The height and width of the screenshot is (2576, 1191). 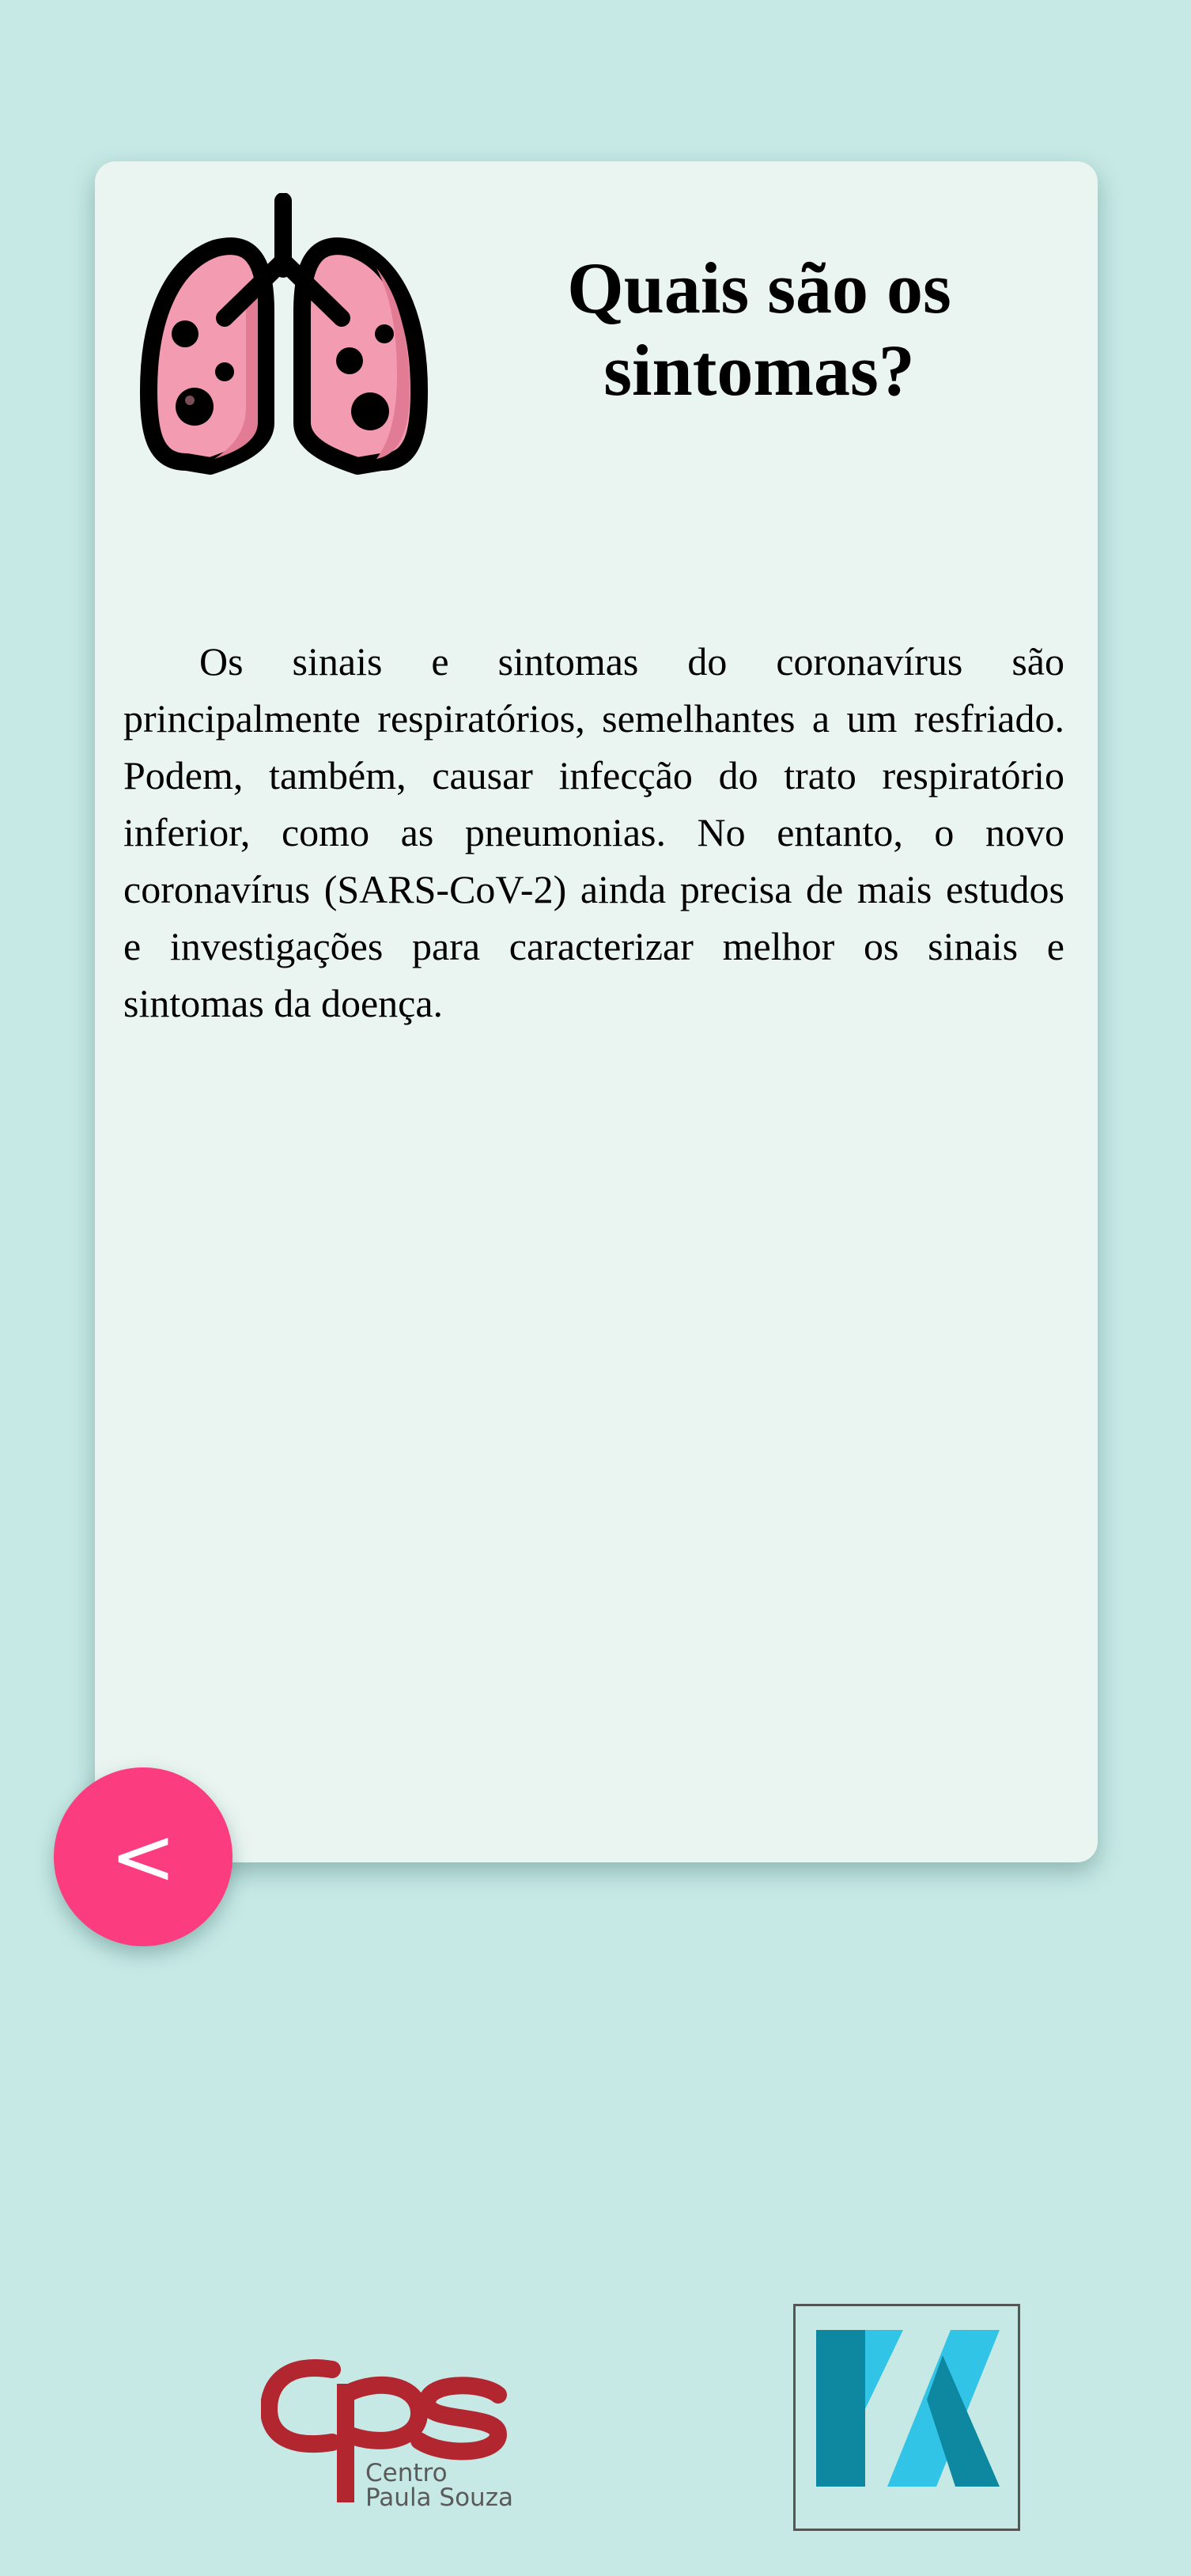 I want to click on lungs-icon, so click(x=284, y=334).